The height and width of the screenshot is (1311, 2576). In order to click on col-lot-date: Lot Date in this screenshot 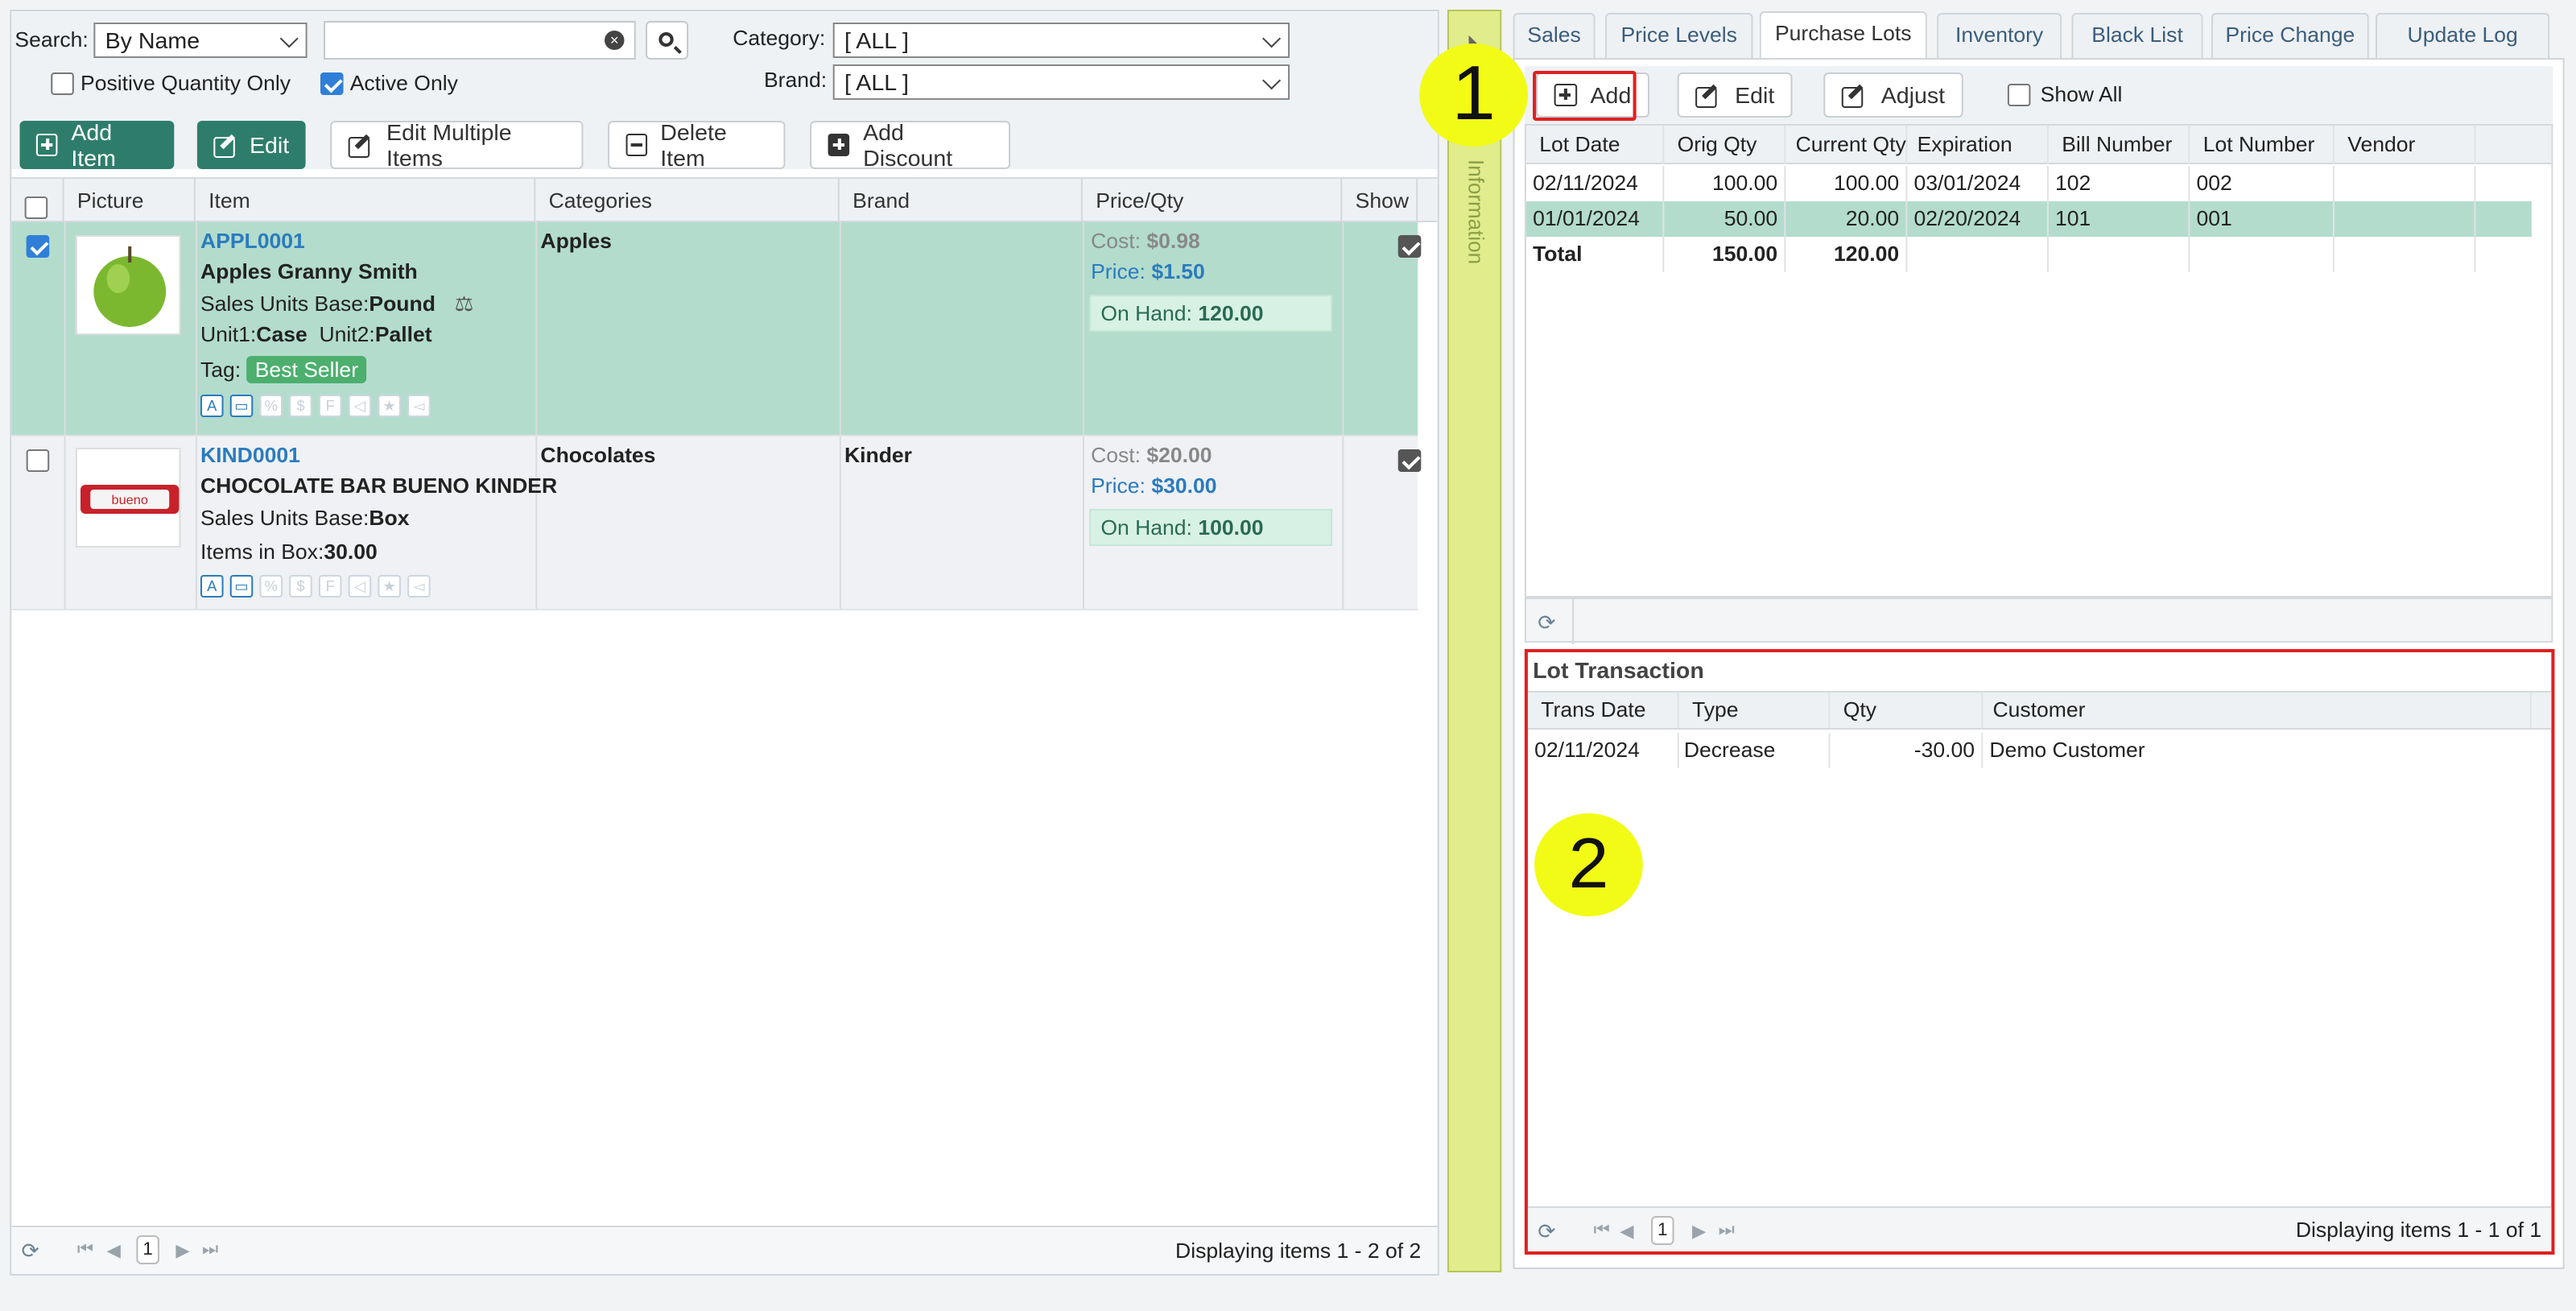, I will do `click(1595, 145)`.